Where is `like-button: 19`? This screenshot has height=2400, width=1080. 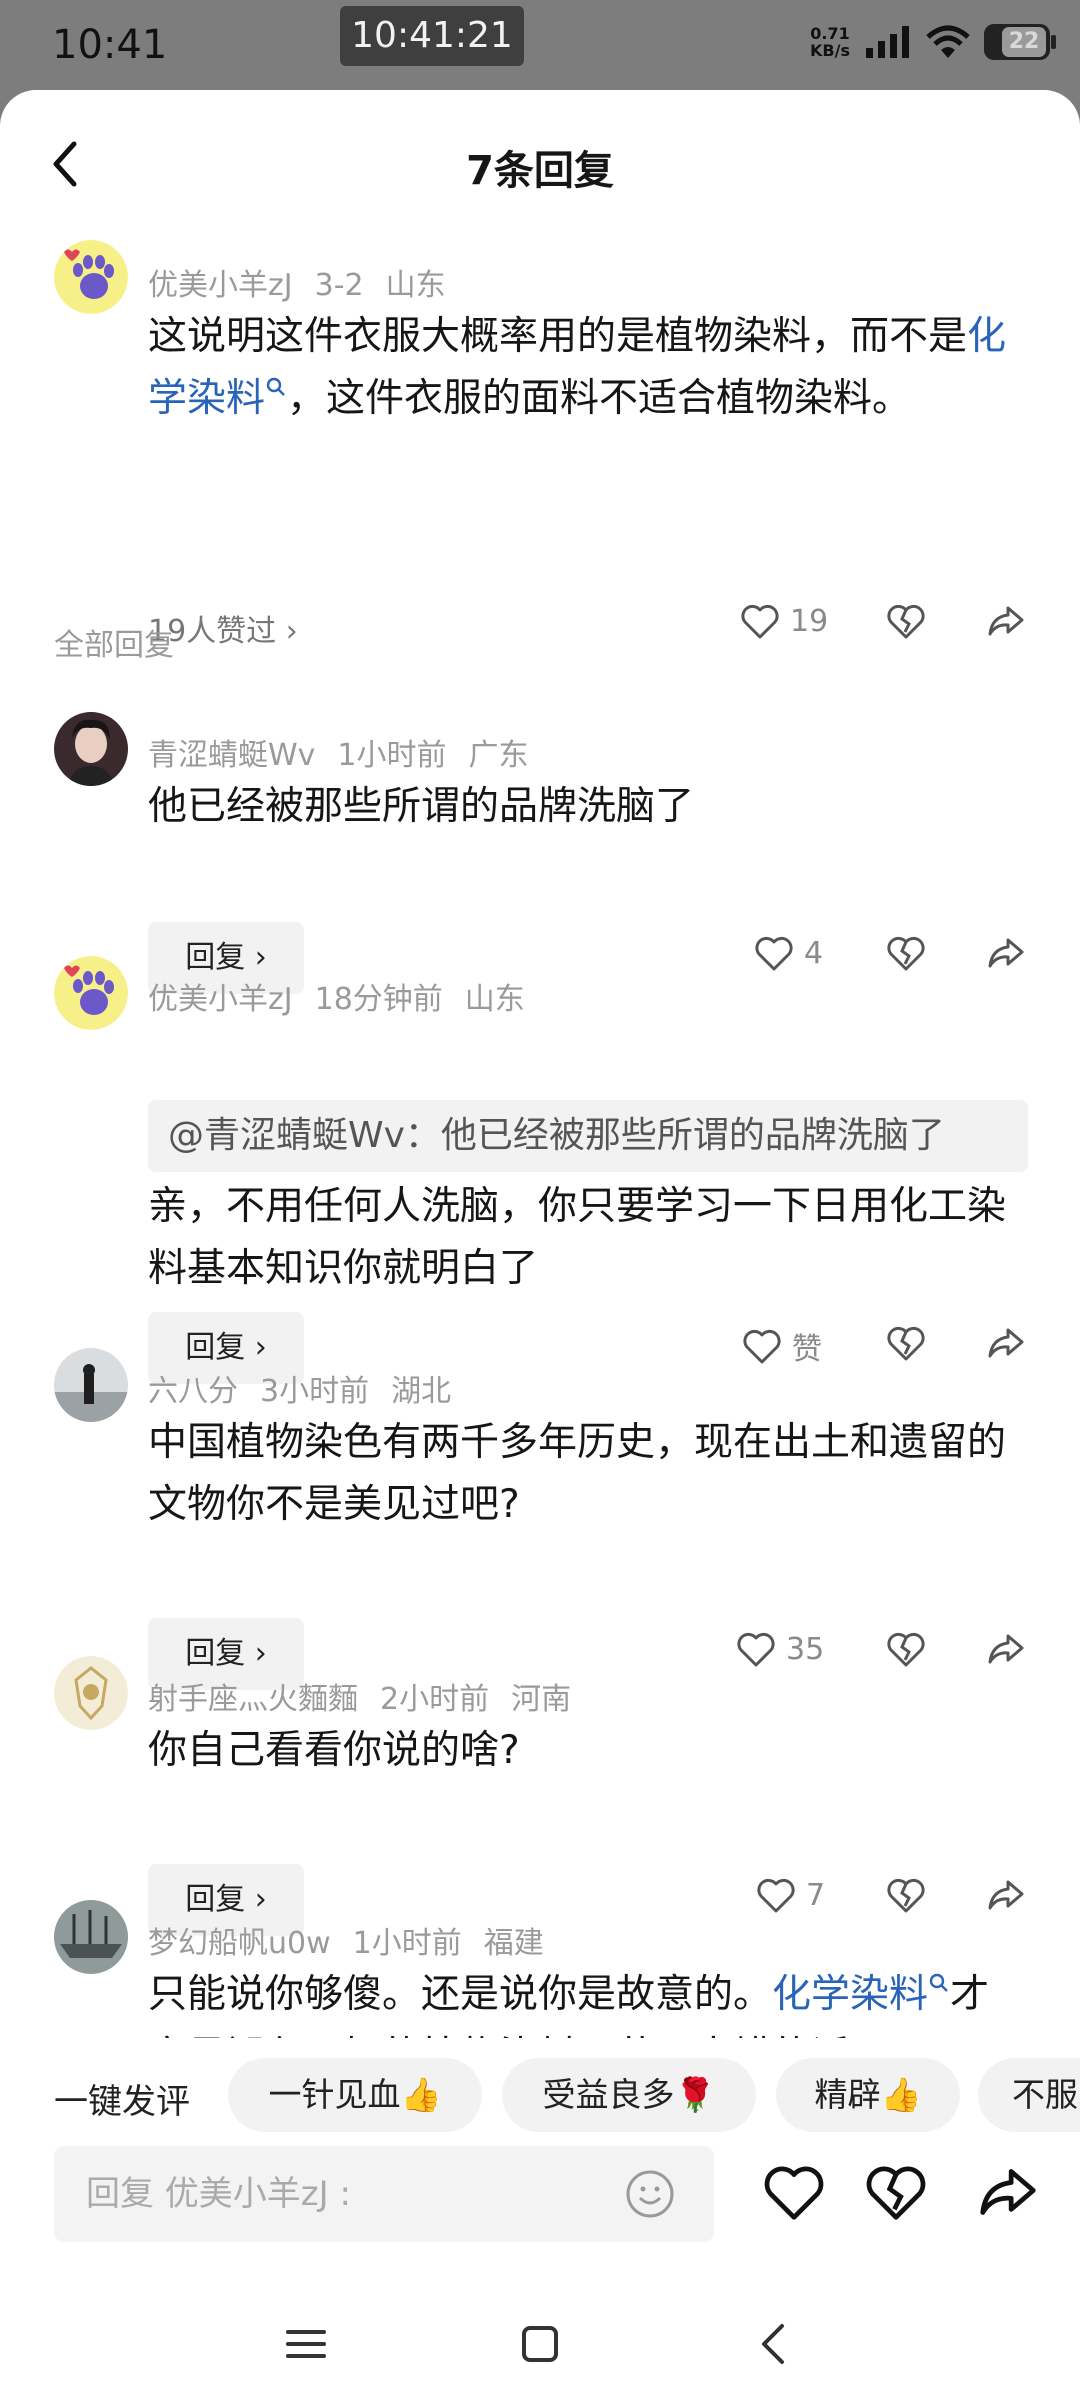
like-button: 19 is located at coordinates (784, 621).